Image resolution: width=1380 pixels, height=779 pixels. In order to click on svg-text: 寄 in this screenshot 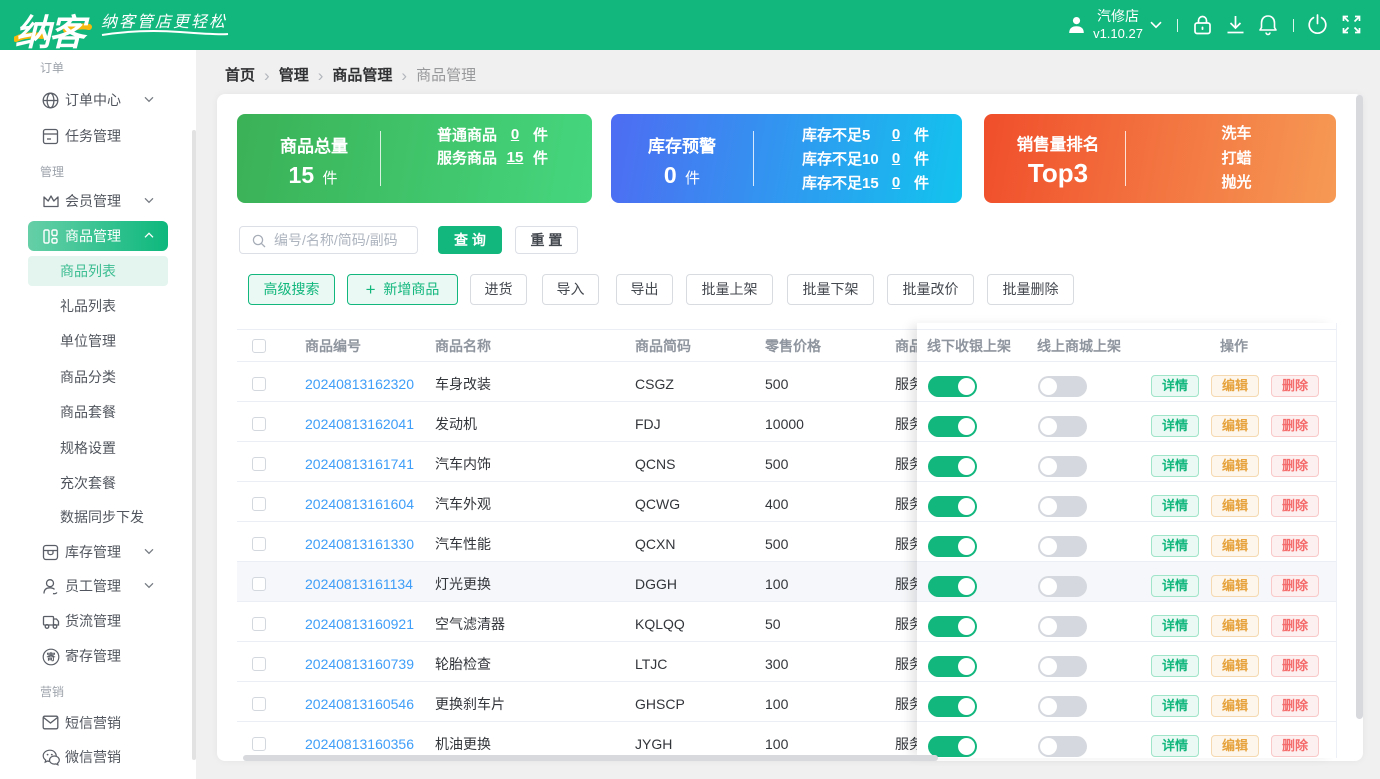, I will do `click(50, 656)`.